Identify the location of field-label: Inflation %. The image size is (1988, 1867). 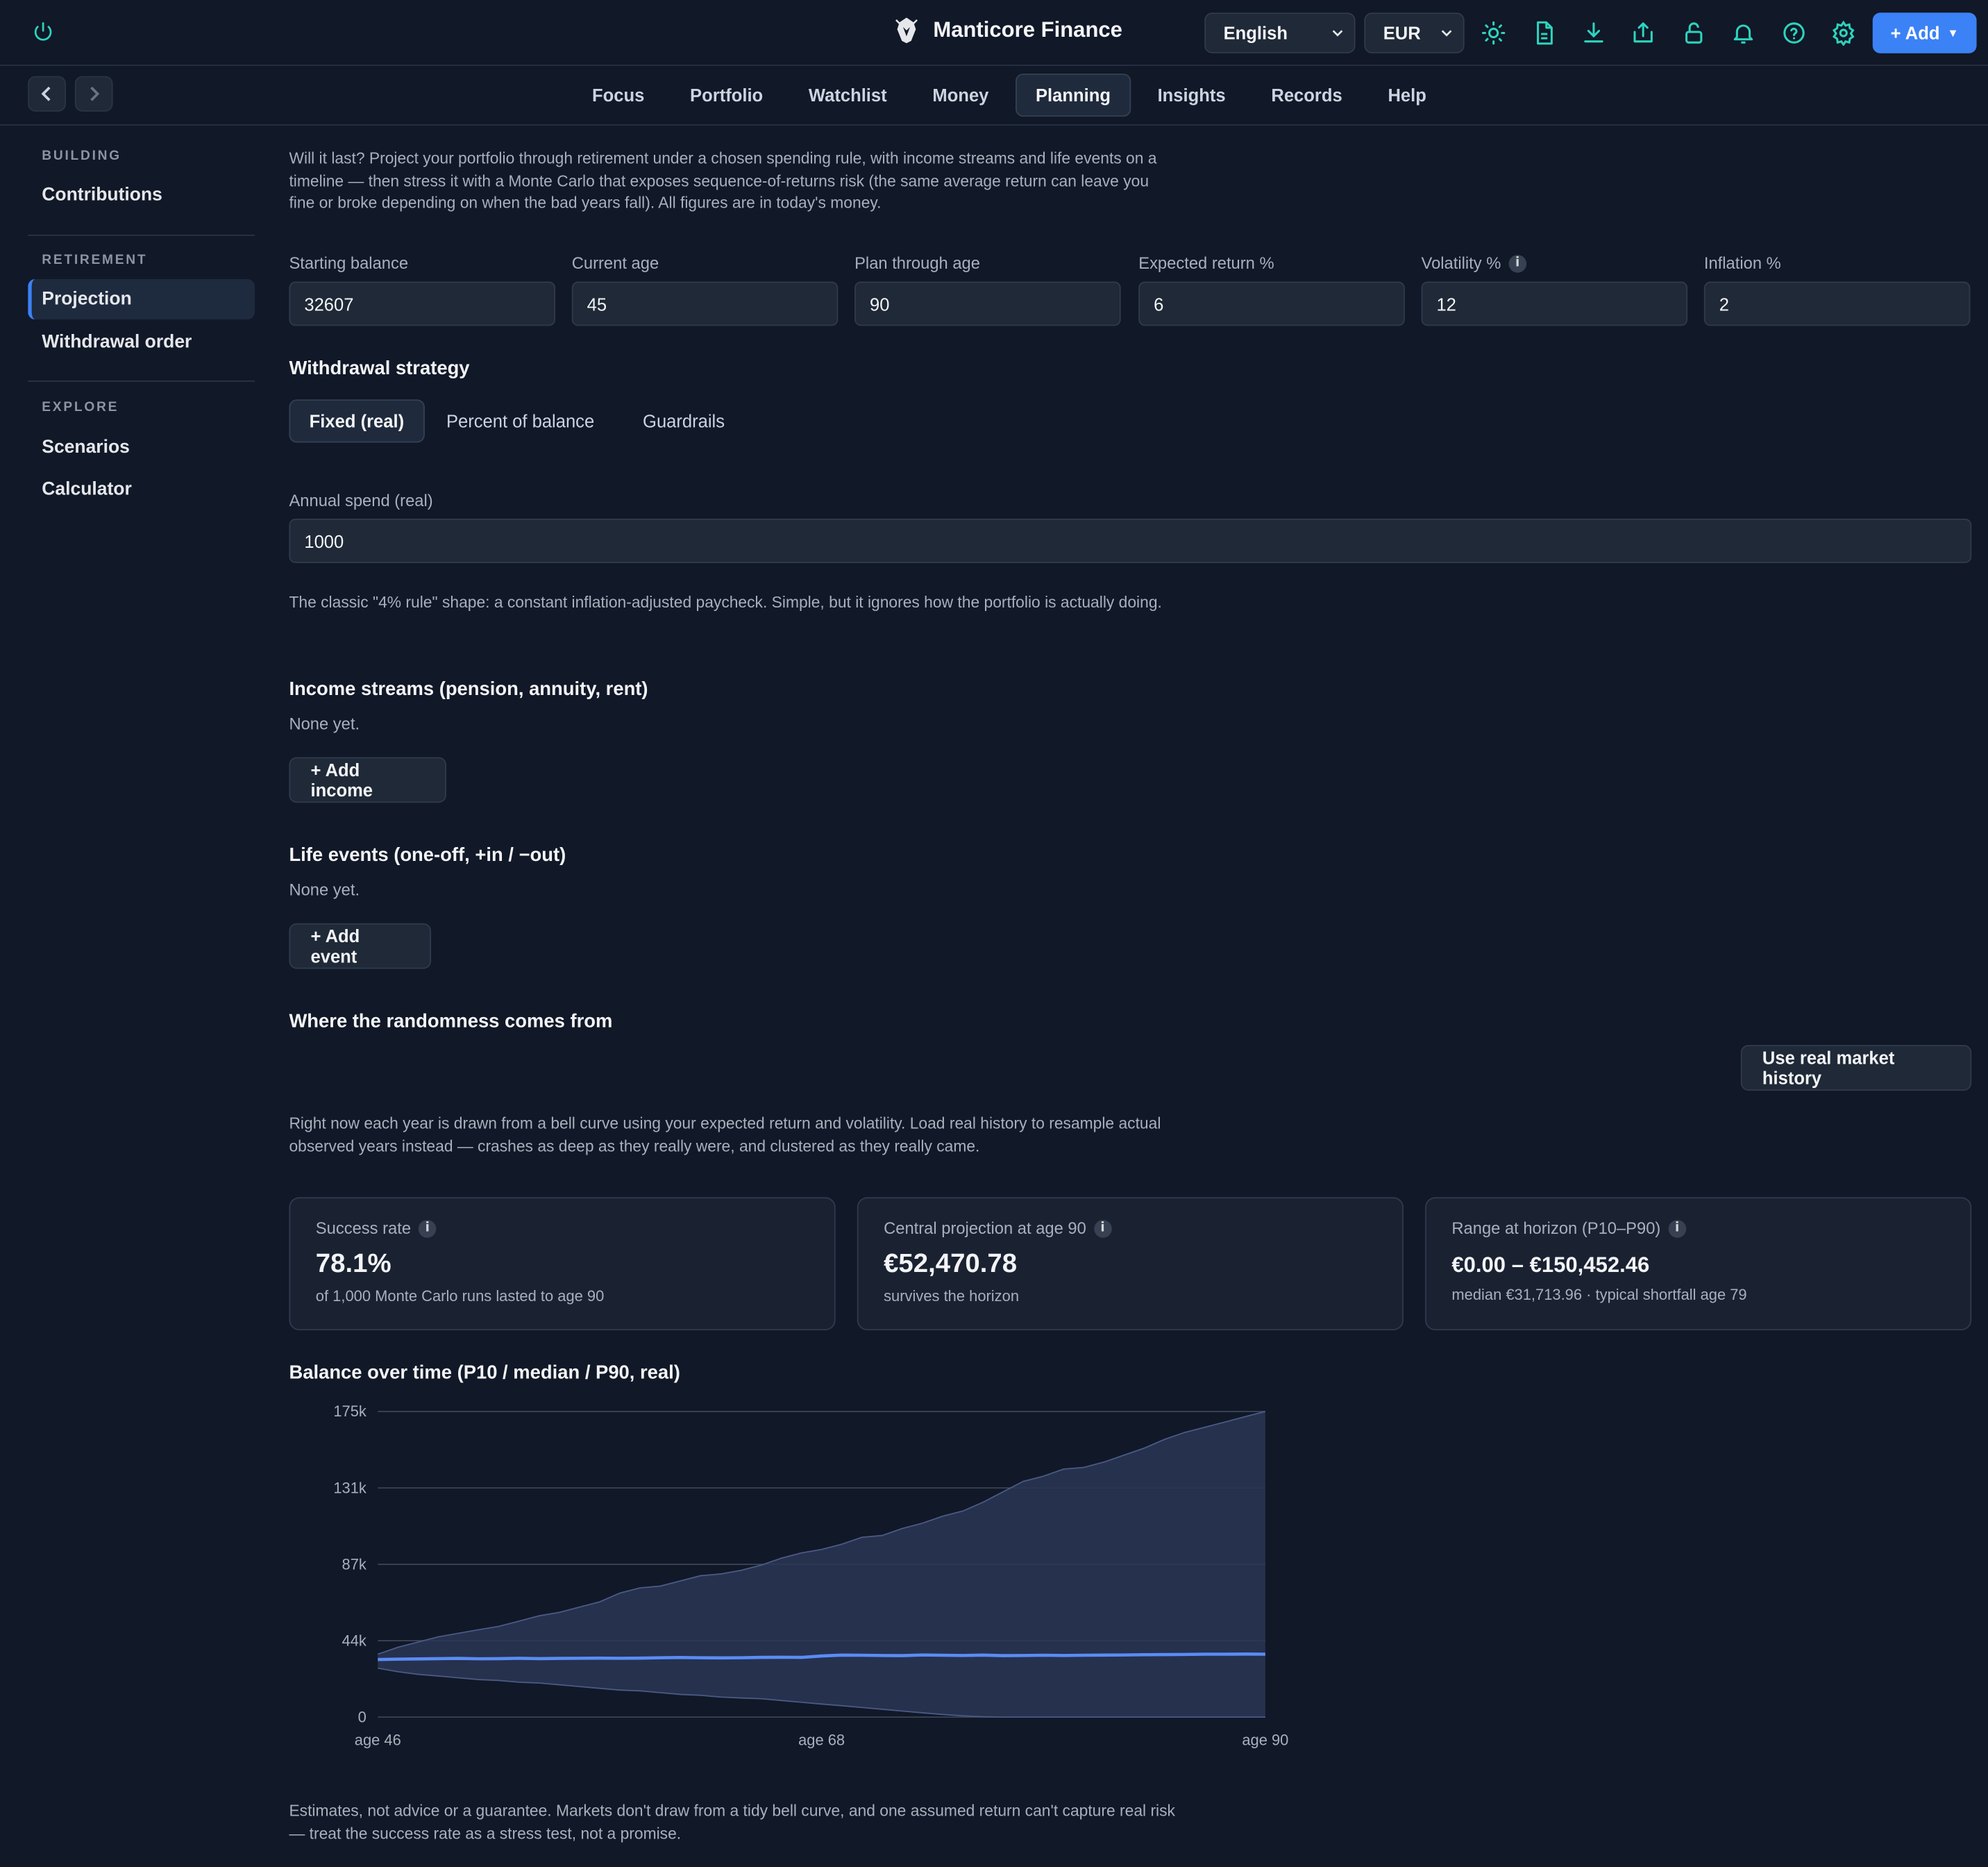
(1742, 263).